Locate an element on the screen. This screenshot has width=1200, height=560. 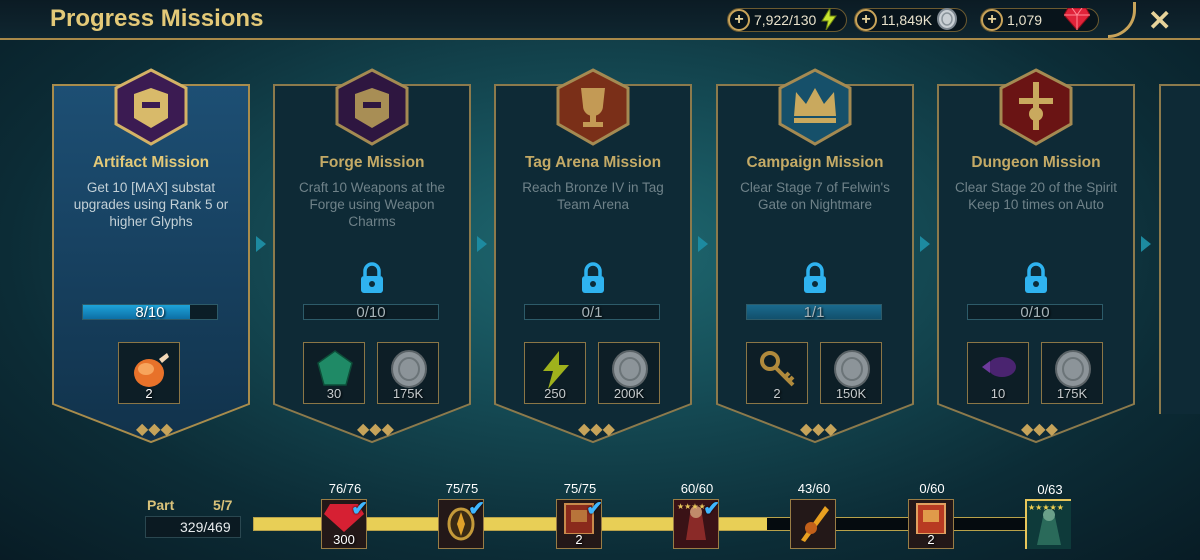
milestone-reward: 60/60 ★★★★ ✔ is located at coordinates (696, 515).